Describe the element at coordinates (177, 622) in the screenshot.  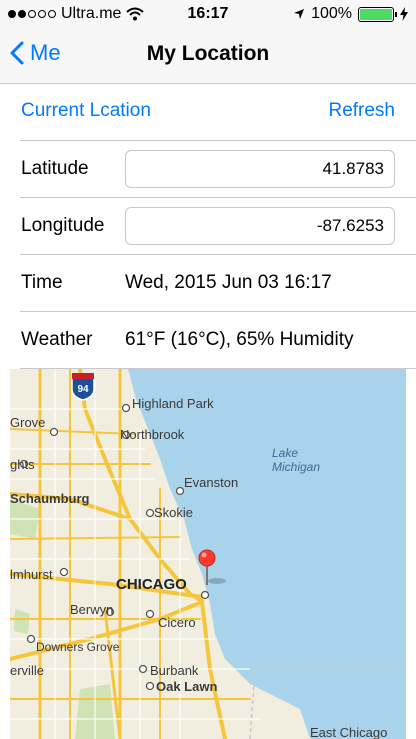
I see `map-label: Cicero` at that location.